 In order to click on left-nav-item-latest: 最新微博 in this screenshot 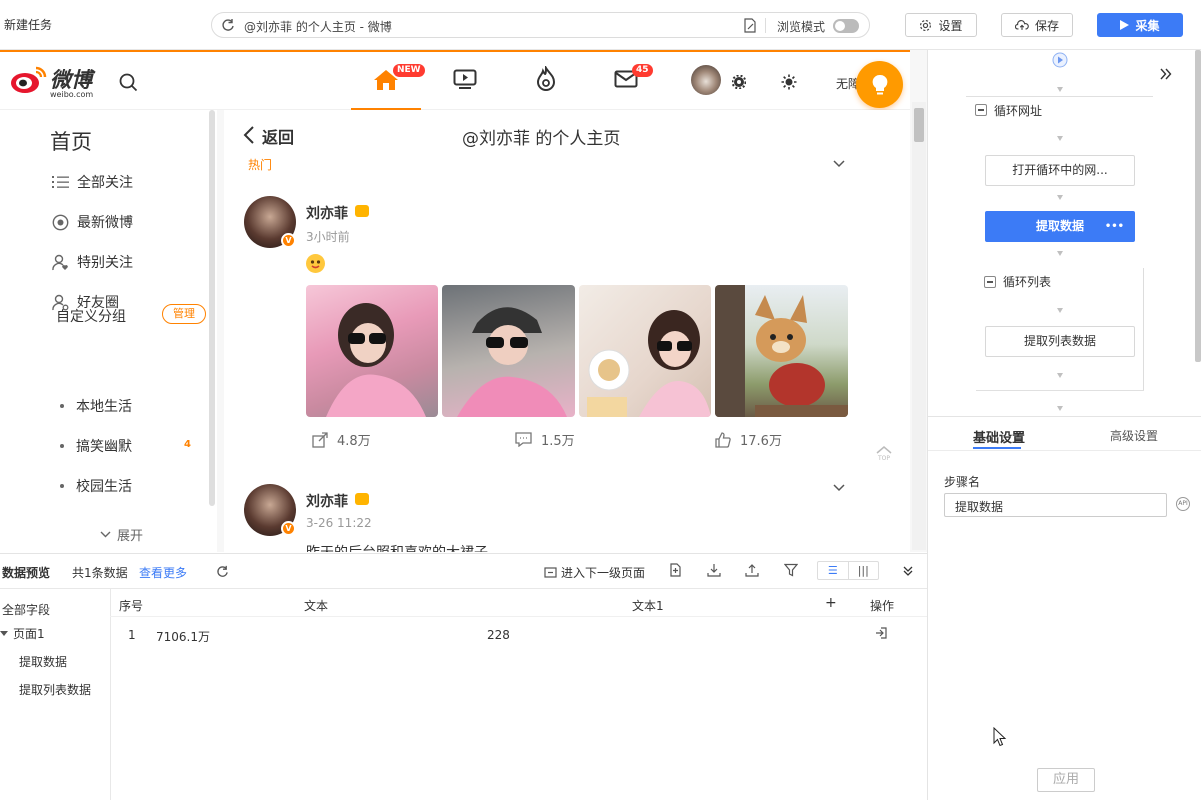, I will do `click(92, 222)`.